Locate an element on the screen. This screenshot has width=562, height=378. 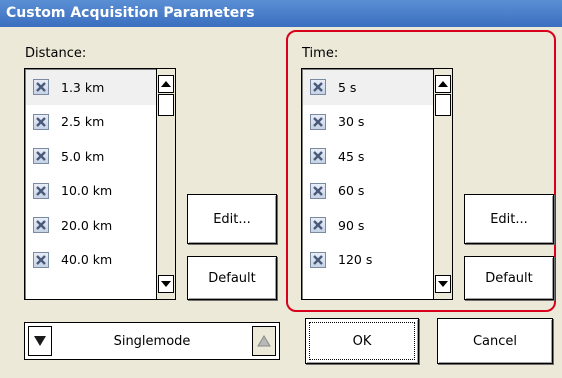
list-item: 60 s is located at coordinates (368, 191).